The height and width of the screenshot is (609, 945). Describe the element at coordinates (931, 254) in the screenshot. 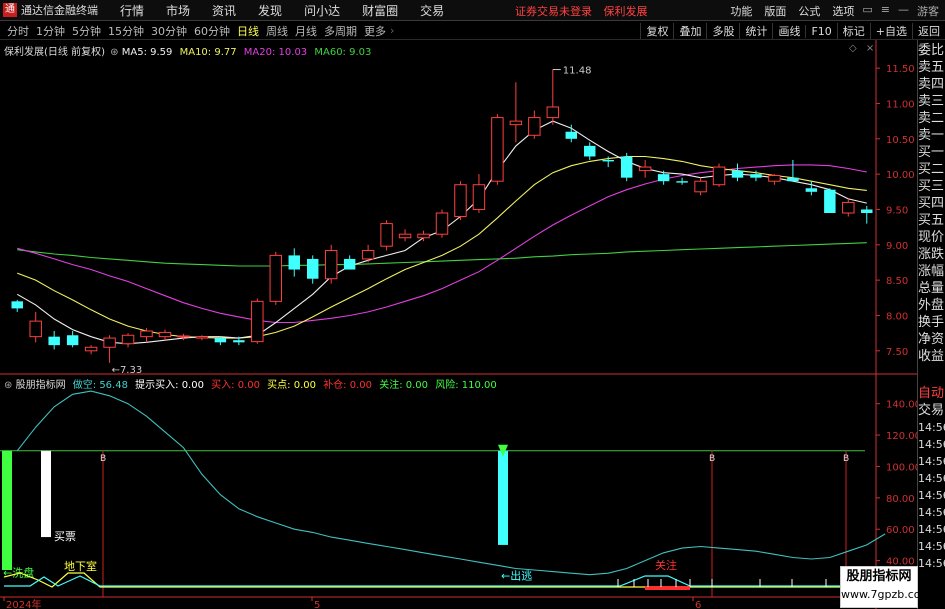

I see `panel-item-change: 涨跌` at that location.